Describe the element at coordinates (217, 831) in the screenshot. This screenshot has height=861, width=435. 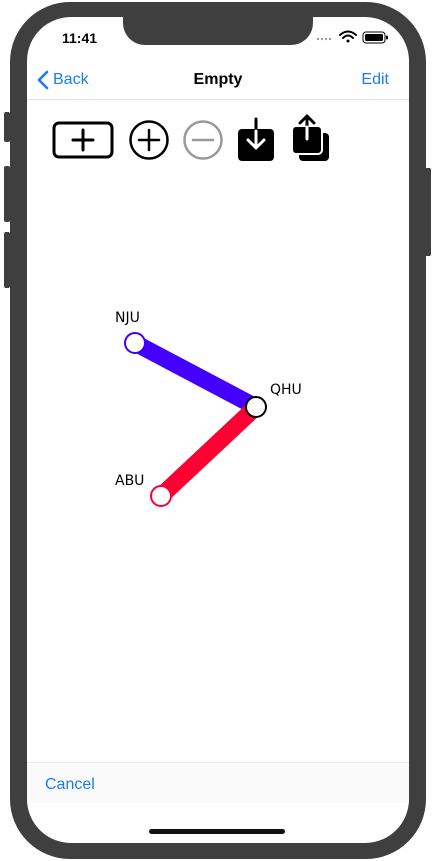
I see `home-indicator` at that location.